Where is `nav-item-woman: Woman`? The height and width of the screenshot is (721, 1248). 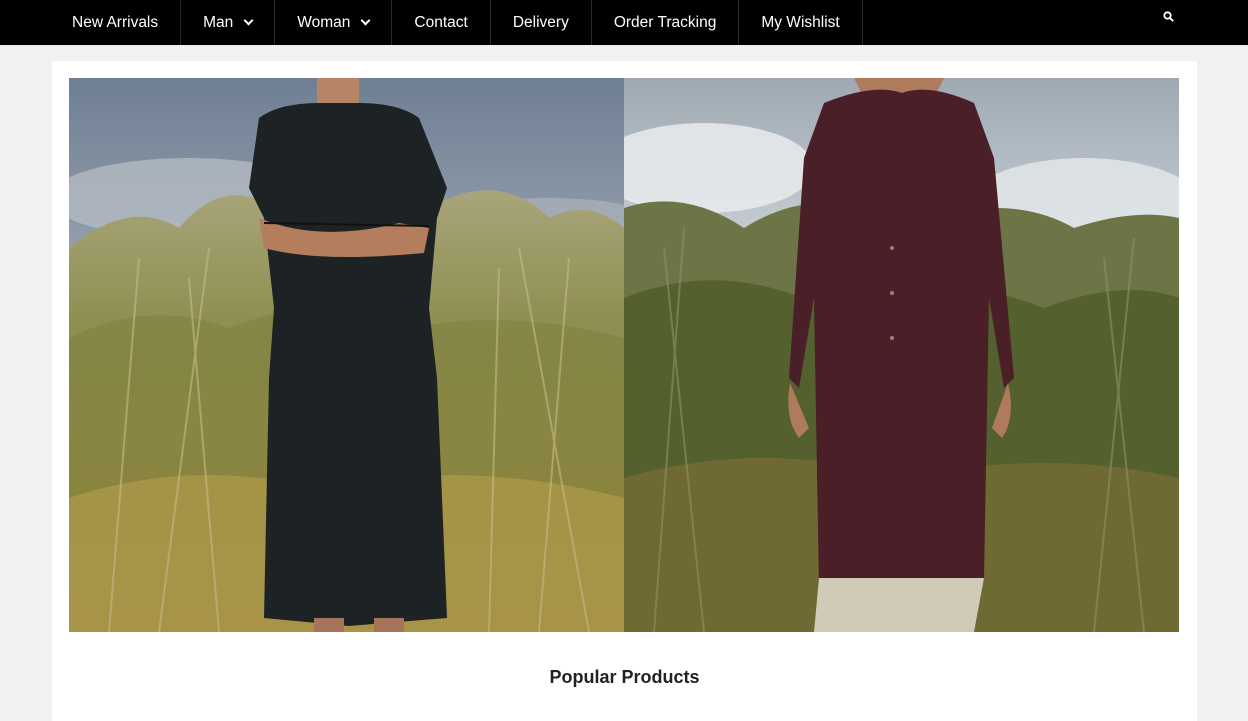
nav-item-woman: Woman is located at coordinates (334, 22).